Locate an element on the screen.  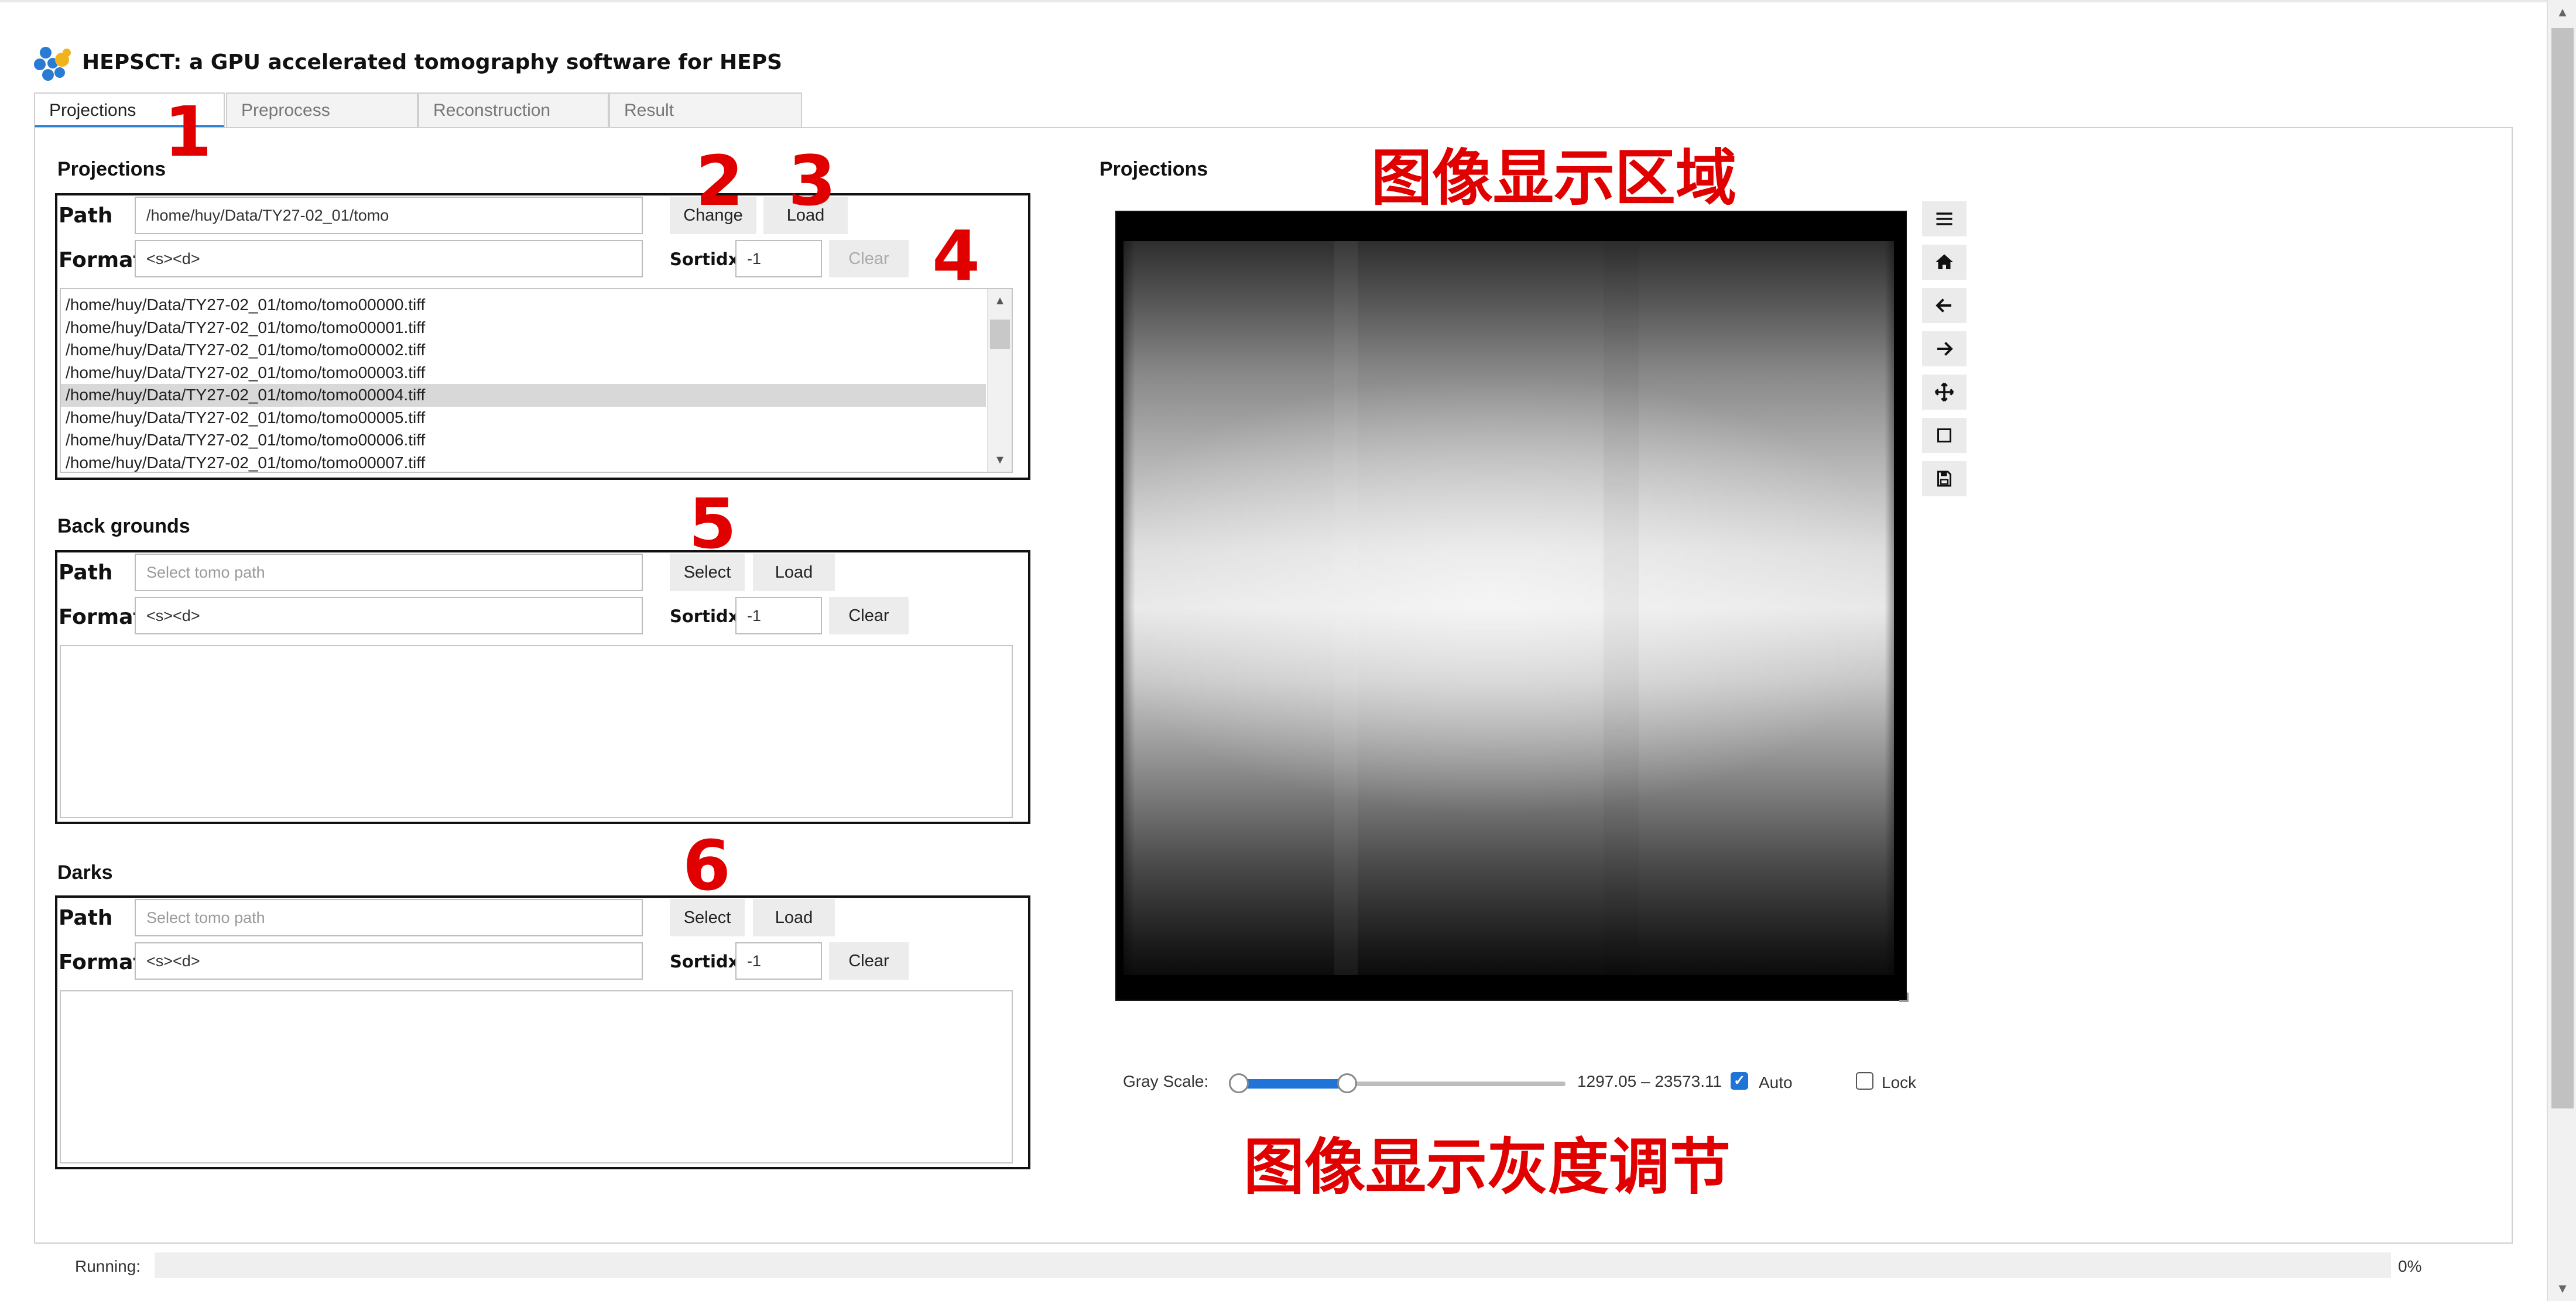
running-label: Running: is located at coordinates (108, 1266).